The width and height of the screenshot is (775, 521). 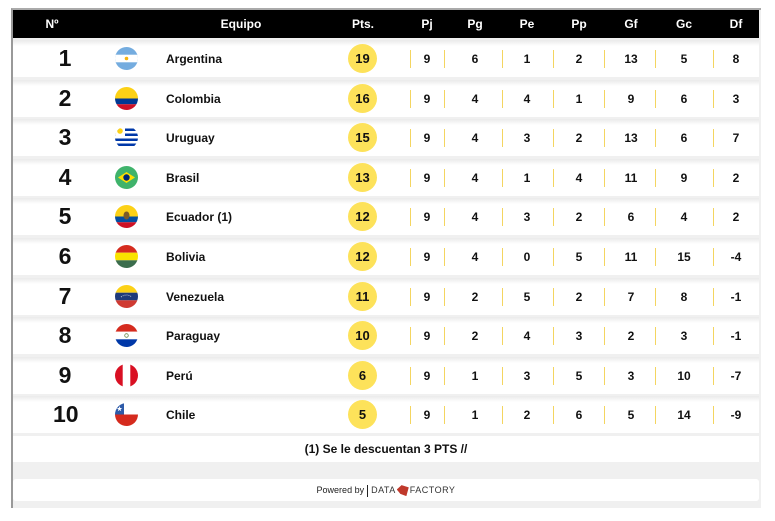 What do you see at coordinates (199, 217) in the screenshot?
I see `team-name: Ecuador (1)` at bounding box center [199, 217].